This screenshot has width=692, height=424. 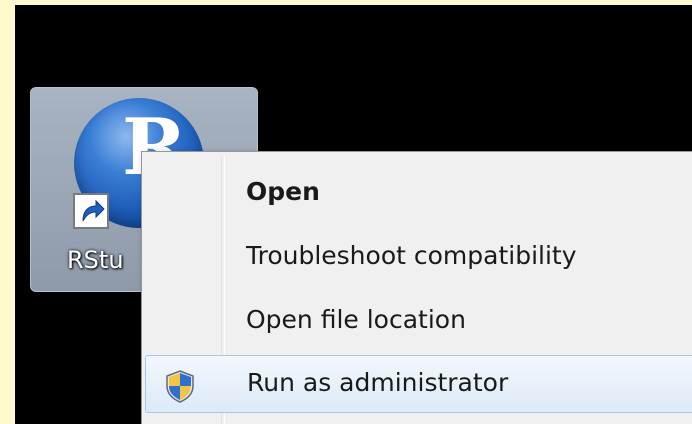 I want to click on menu-item-run-as-administrator: Run as administrator, so click(x=418, y=384).